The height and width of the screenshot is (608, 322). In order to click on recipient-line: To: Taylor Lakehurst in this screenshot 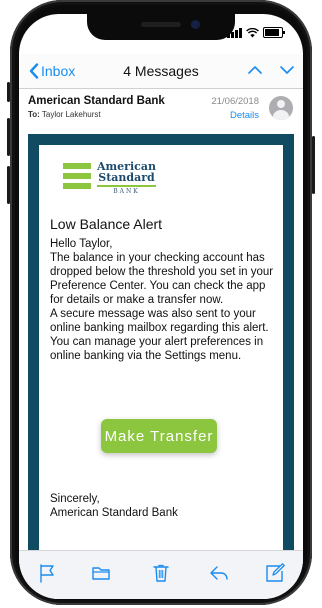, I will do `click(64, 114)`.